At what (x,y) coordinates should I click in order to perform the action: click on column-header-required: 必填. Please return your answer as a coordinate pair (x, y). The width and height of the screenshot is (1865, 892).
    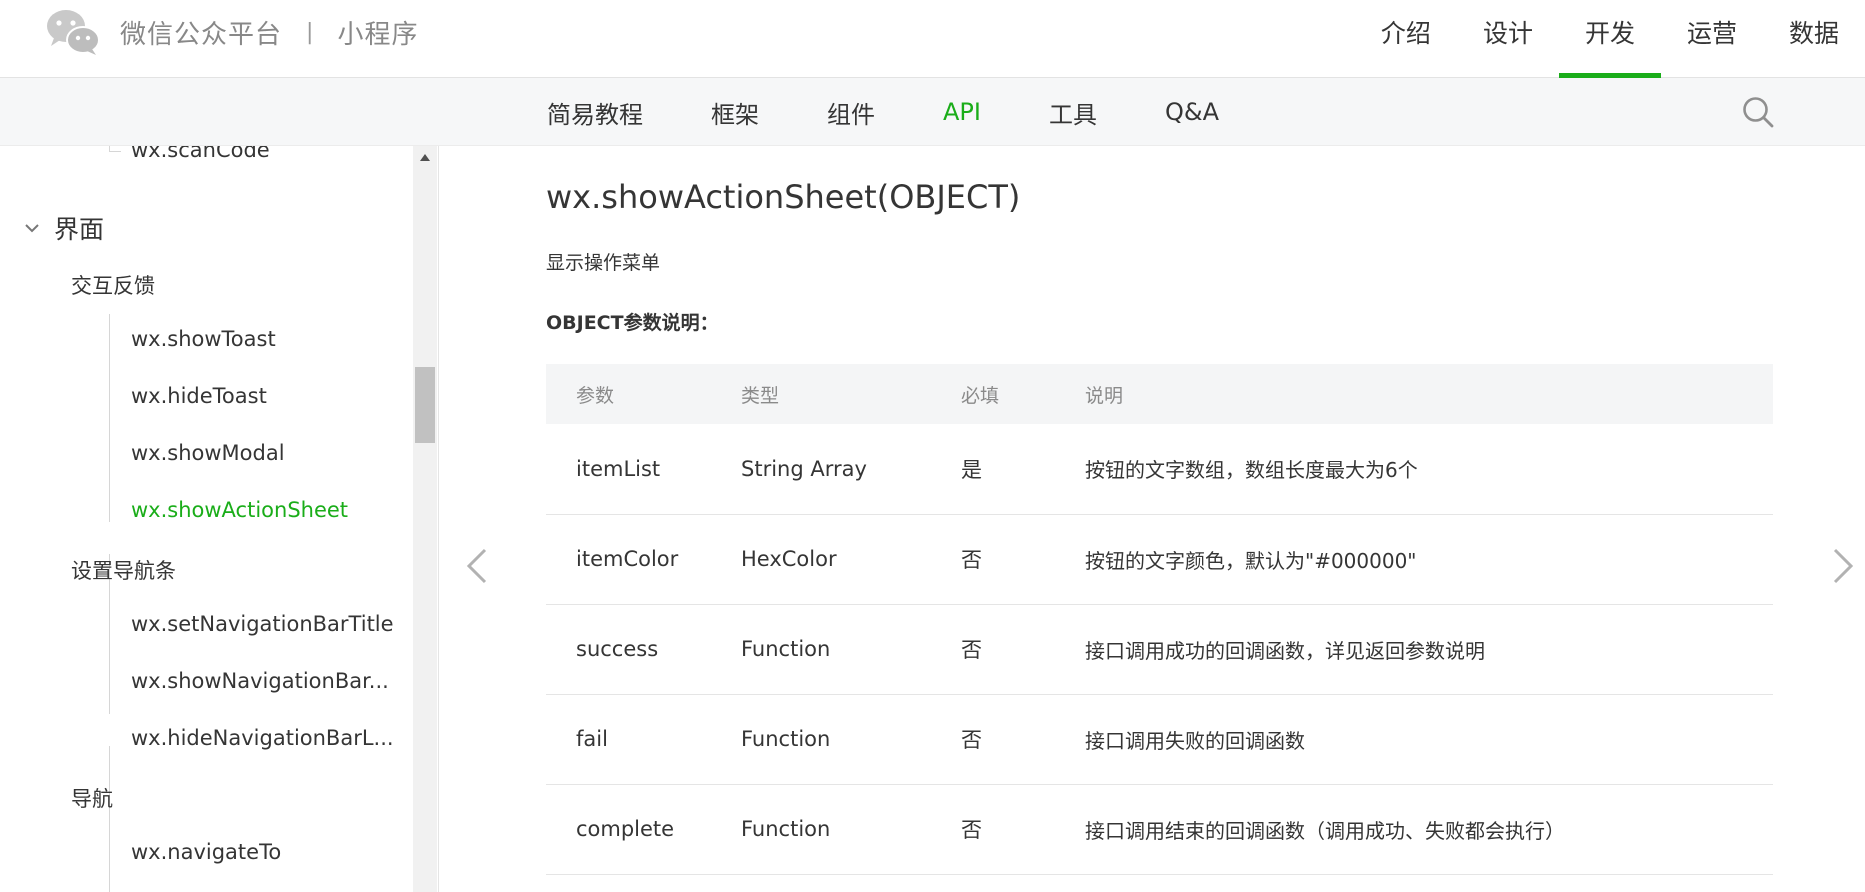
    Looking at the image, I should click on (1023, 394).